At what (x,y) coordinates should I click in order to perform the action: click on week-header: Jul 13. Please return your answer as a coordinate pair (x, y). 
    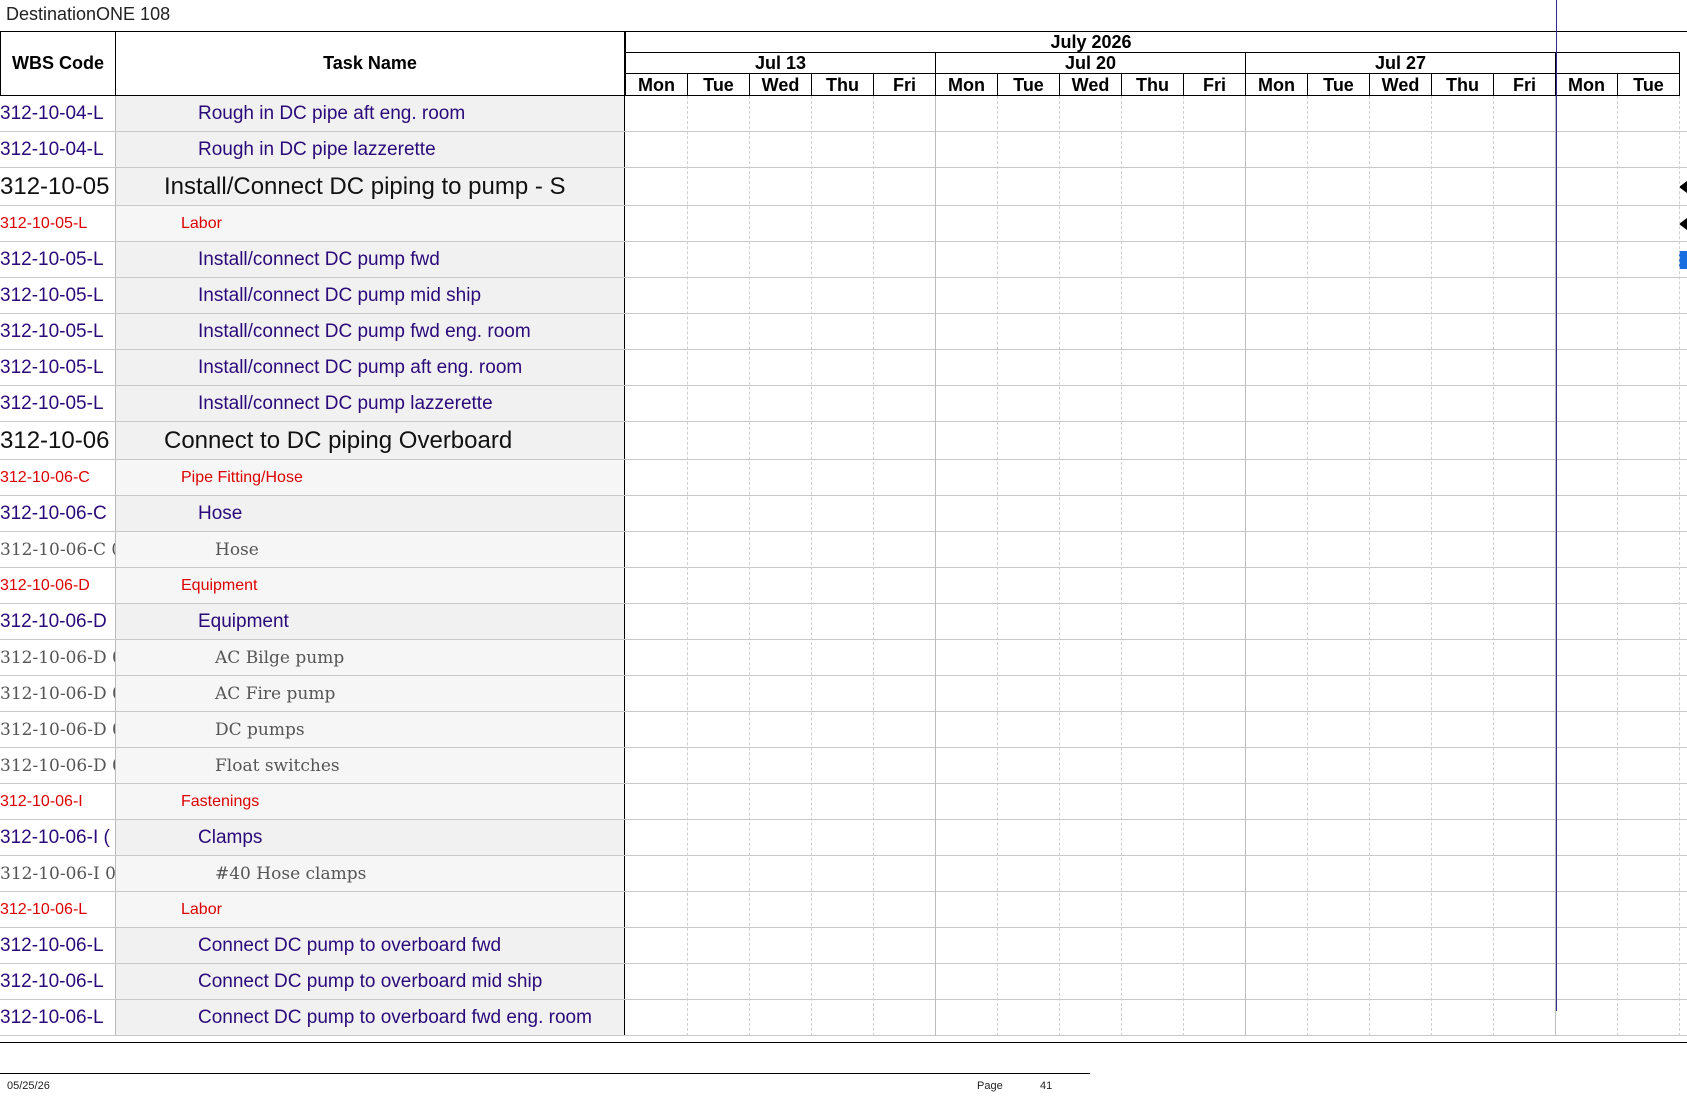
    Looking at the image, I should click on (781, 63).